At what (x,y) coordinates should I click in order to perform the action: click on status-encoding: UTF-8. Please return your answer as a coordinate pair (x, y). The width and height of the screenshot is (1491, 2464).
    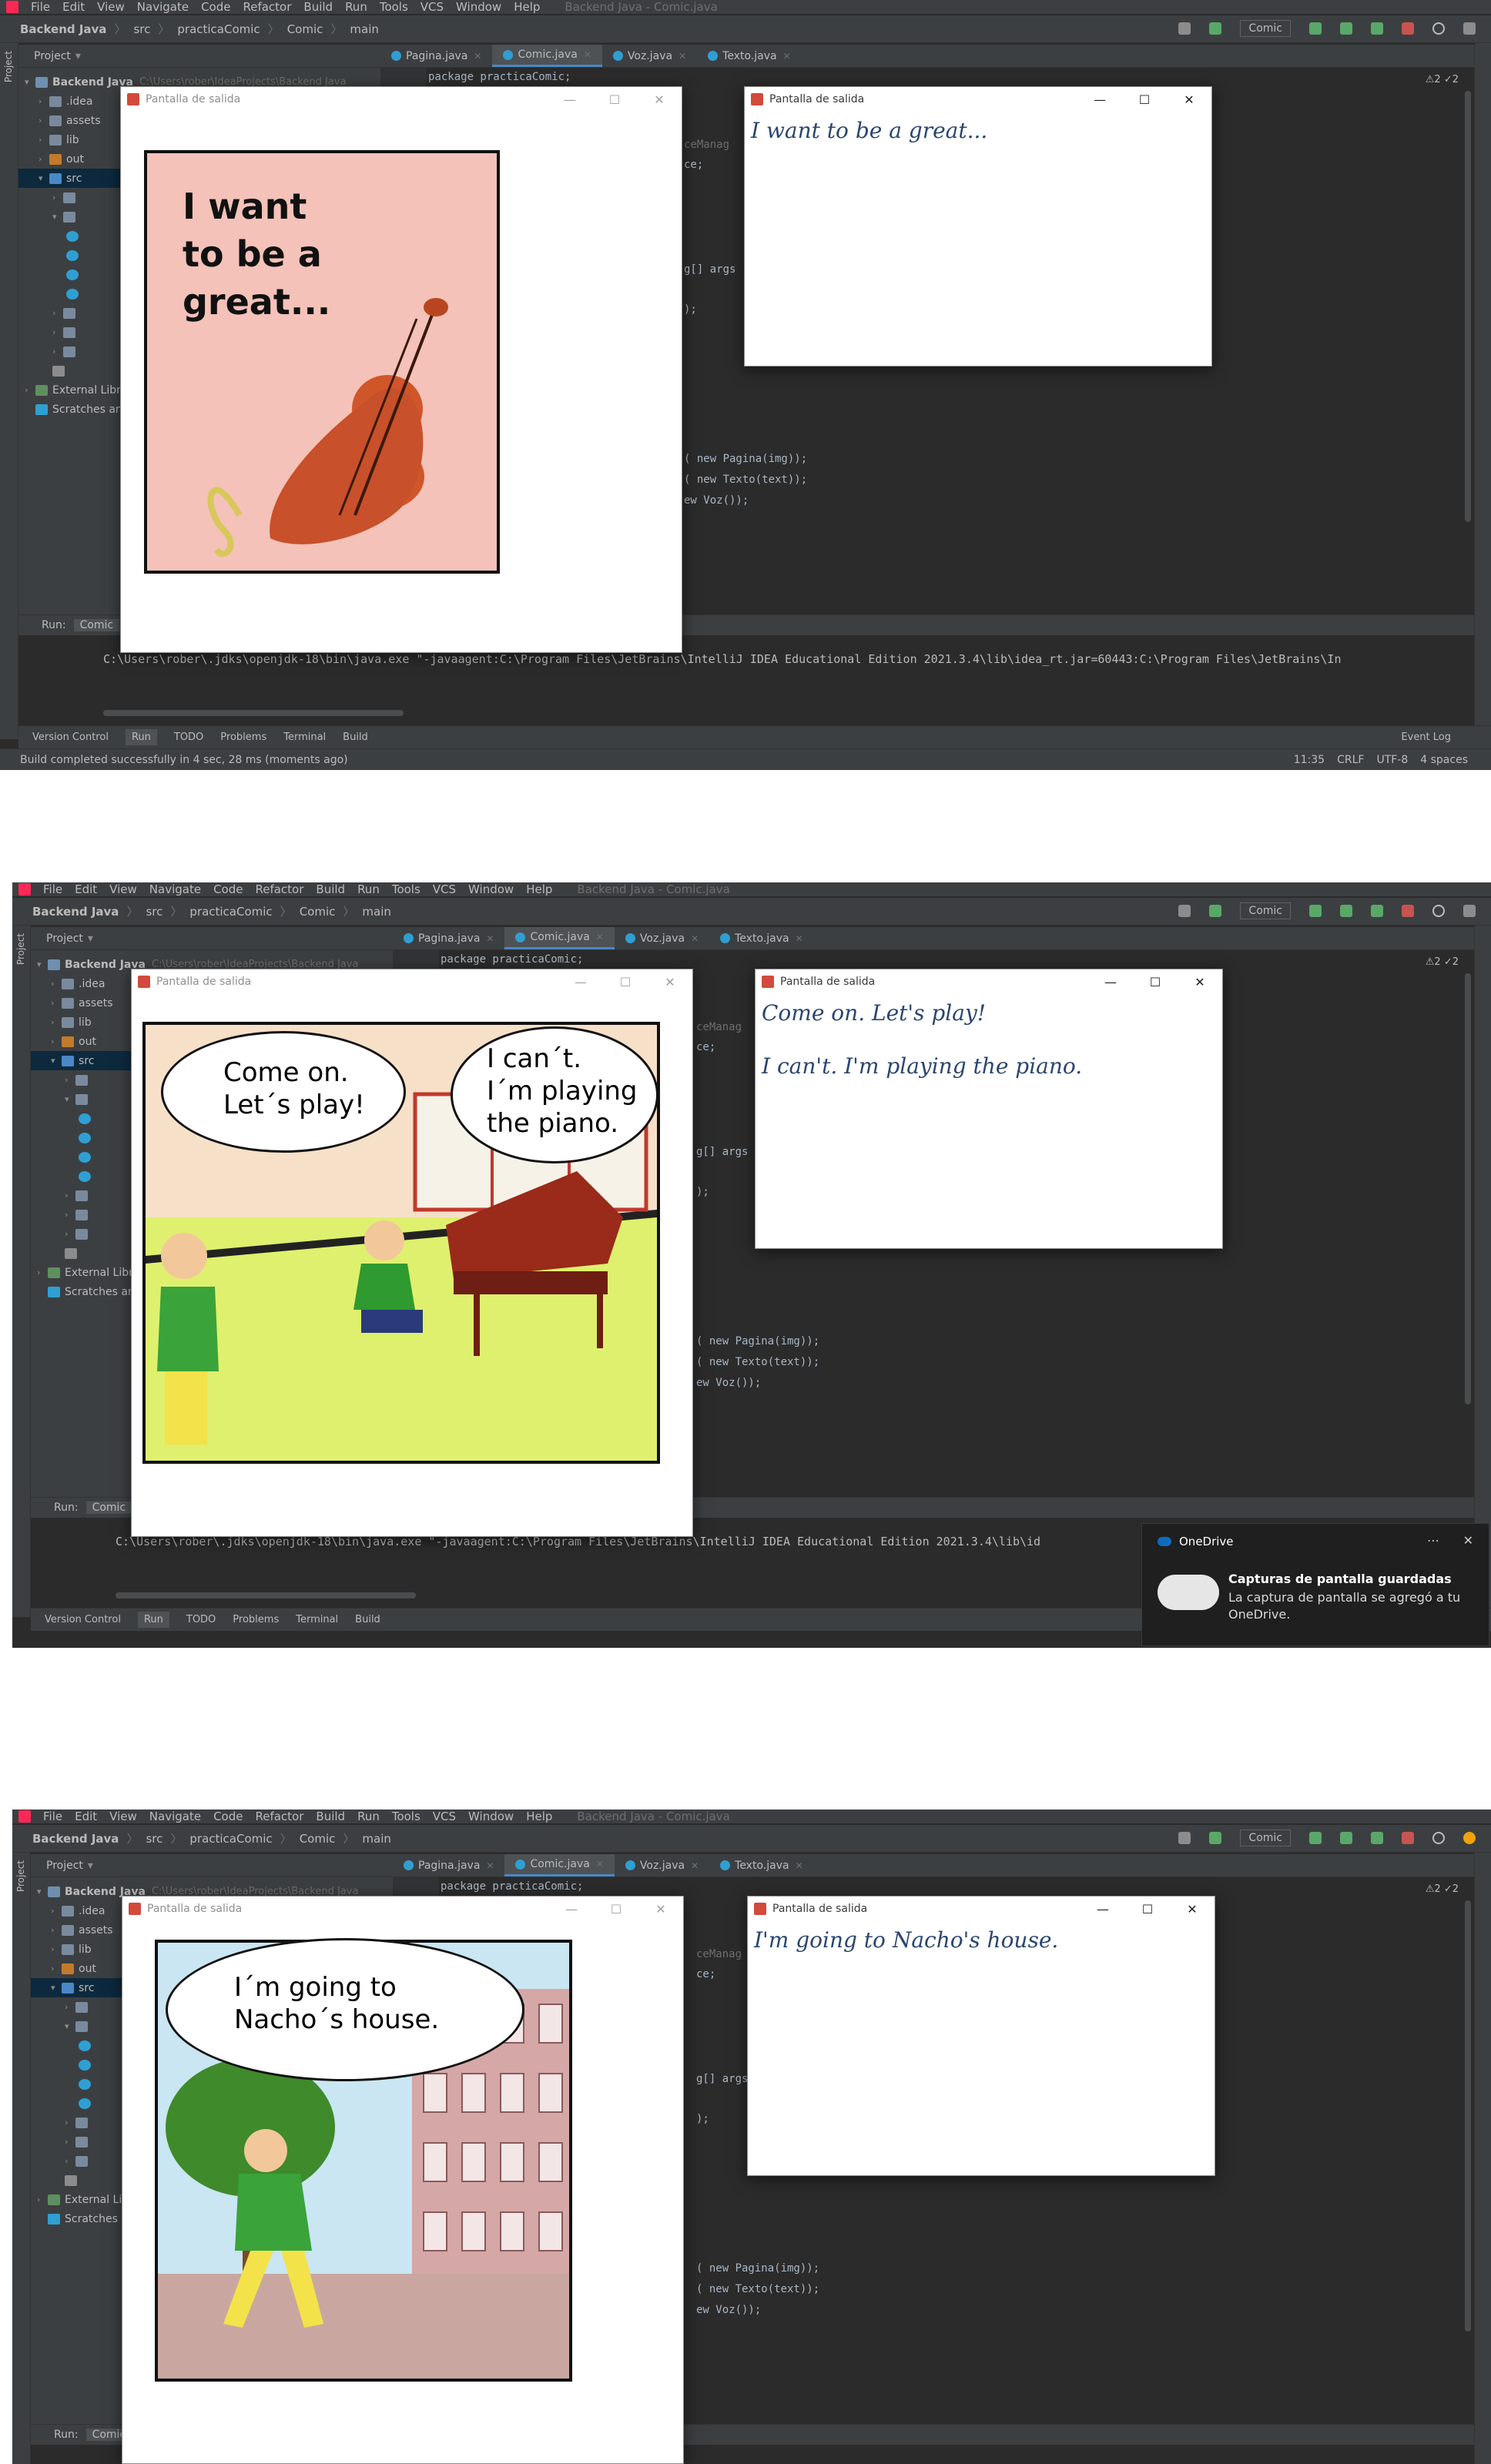
    Looking at the image, I should click on (1392, 760).